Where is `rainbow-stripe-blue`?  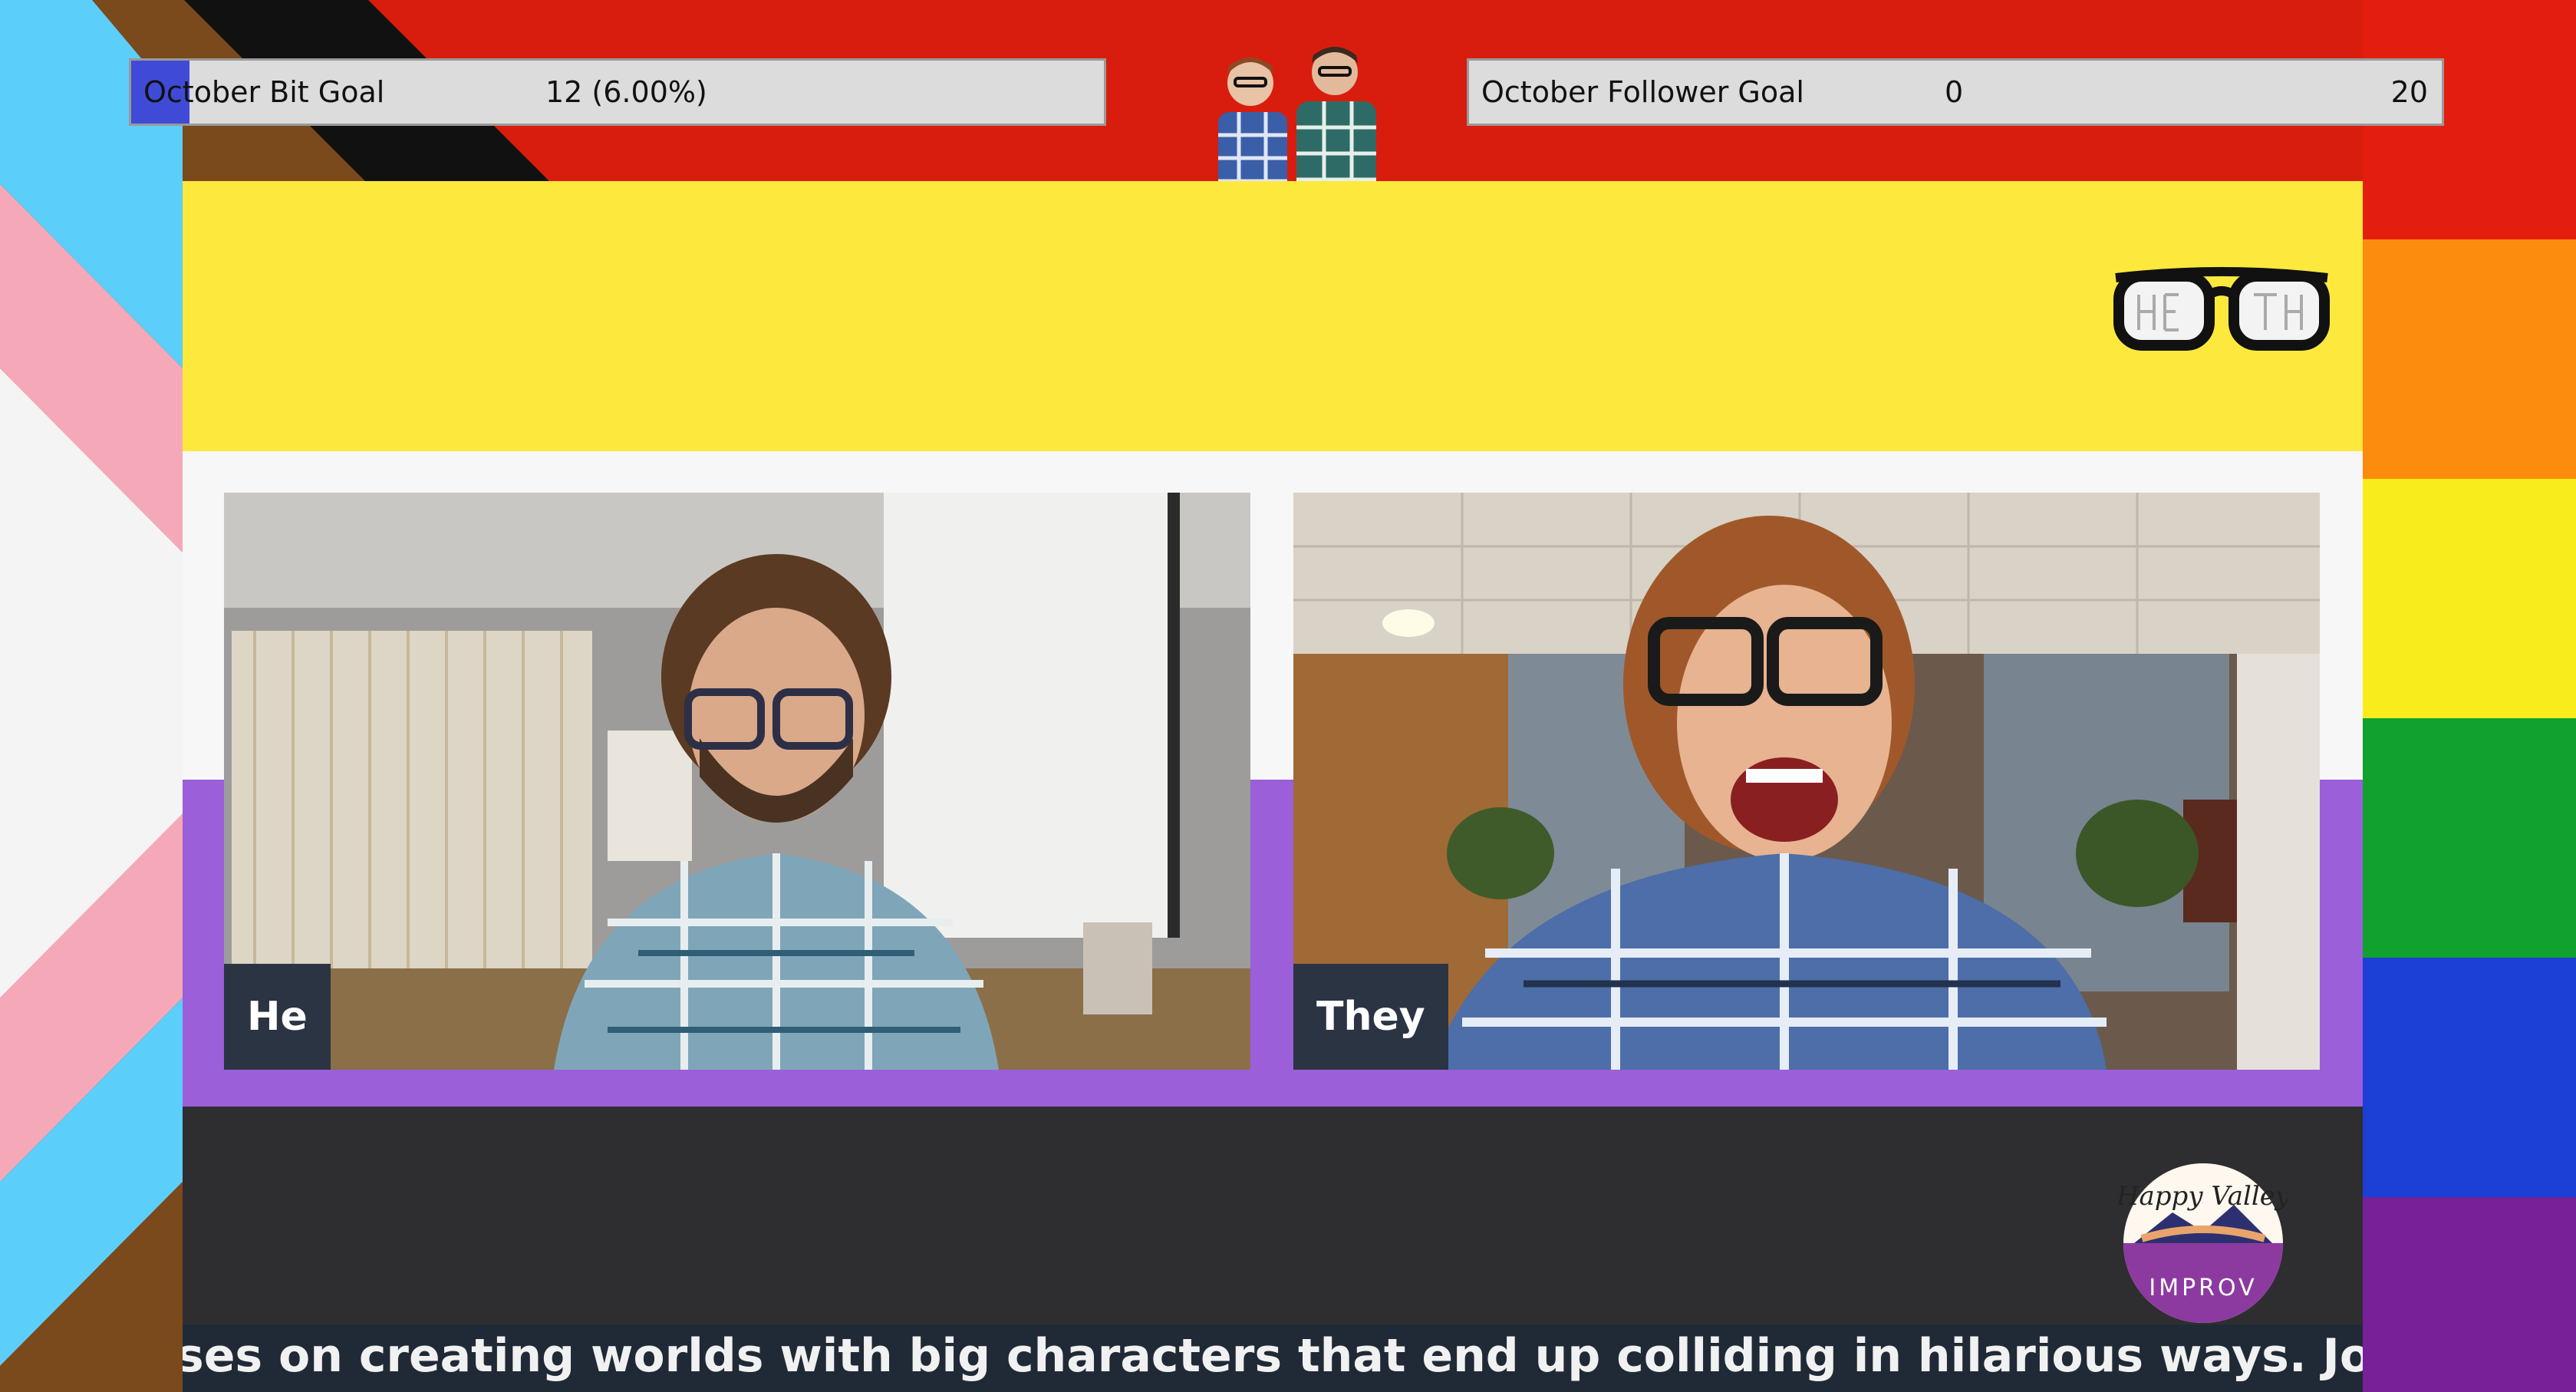 rainbow-stripe-blue is located at coordinates (2469, 1077).